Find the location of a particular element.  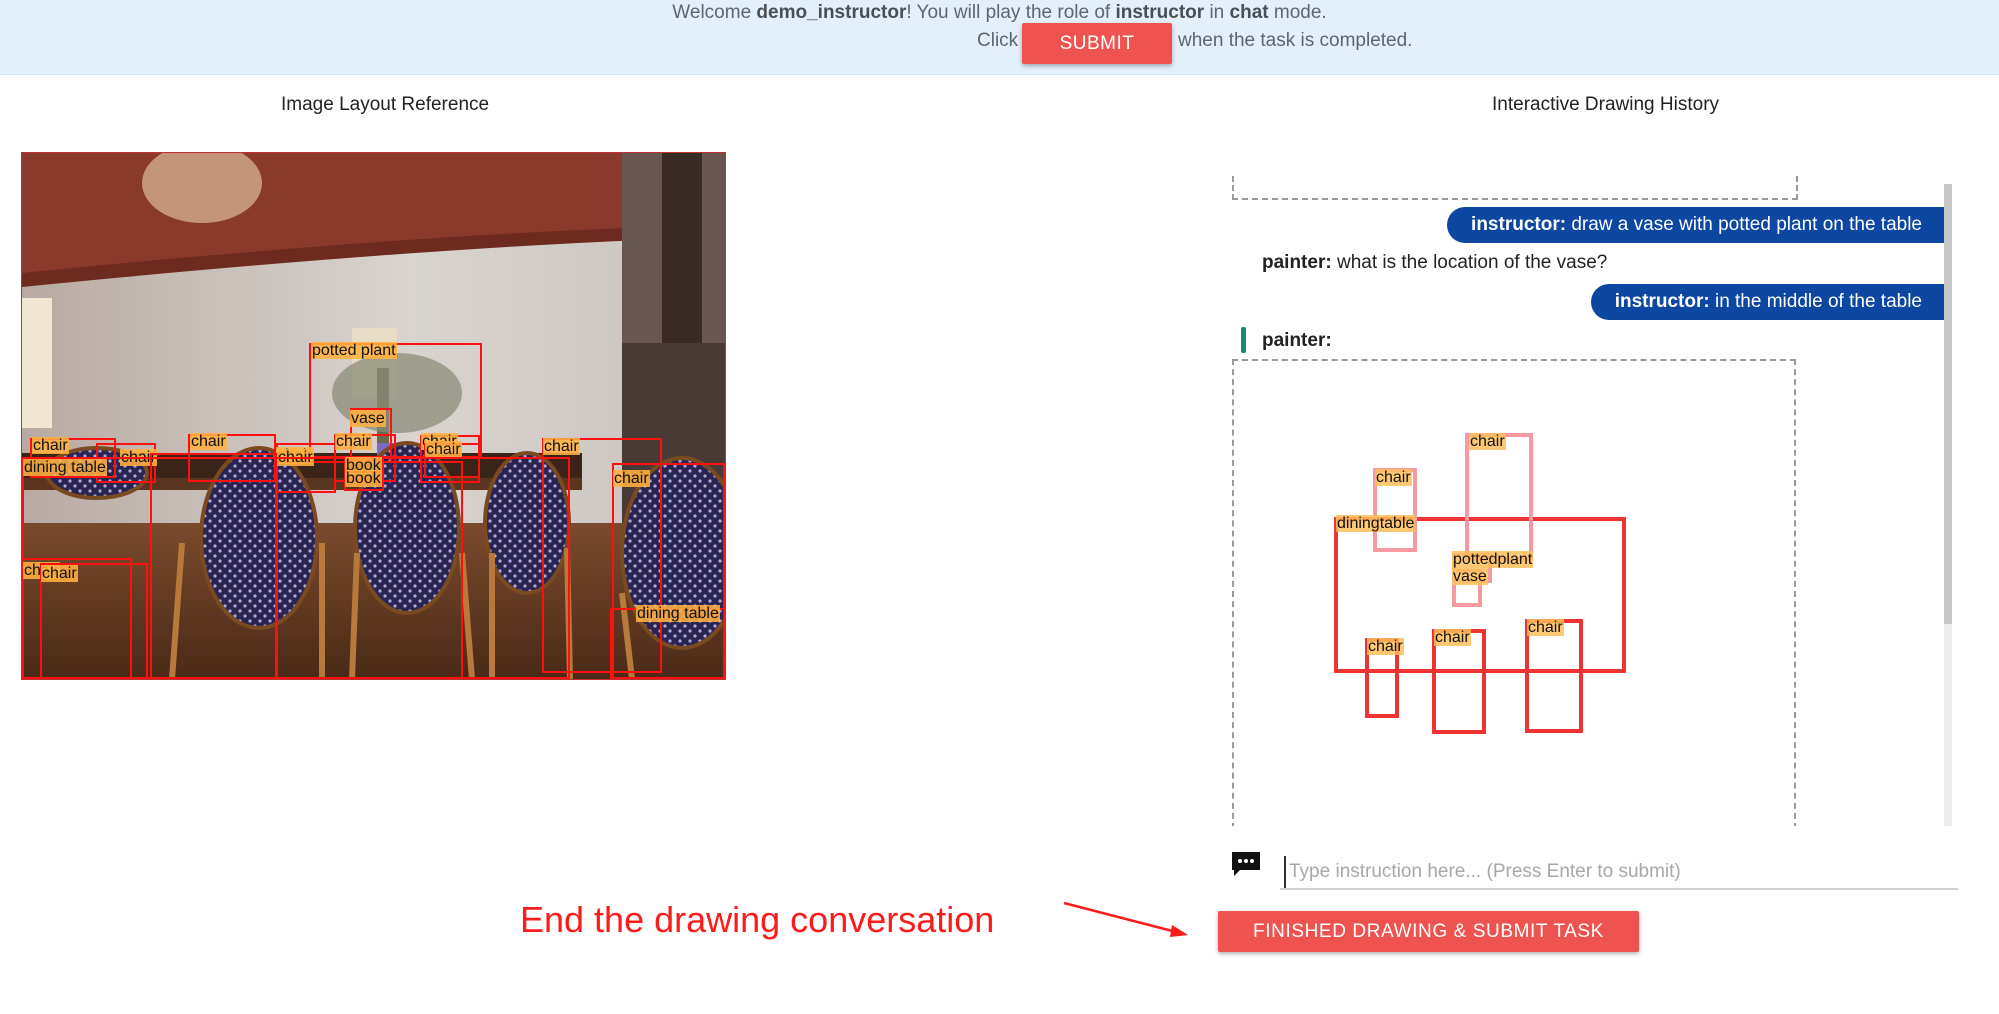

message-instructor-2: instructor: in the middle of the table is located at coordinates (1767, 302).